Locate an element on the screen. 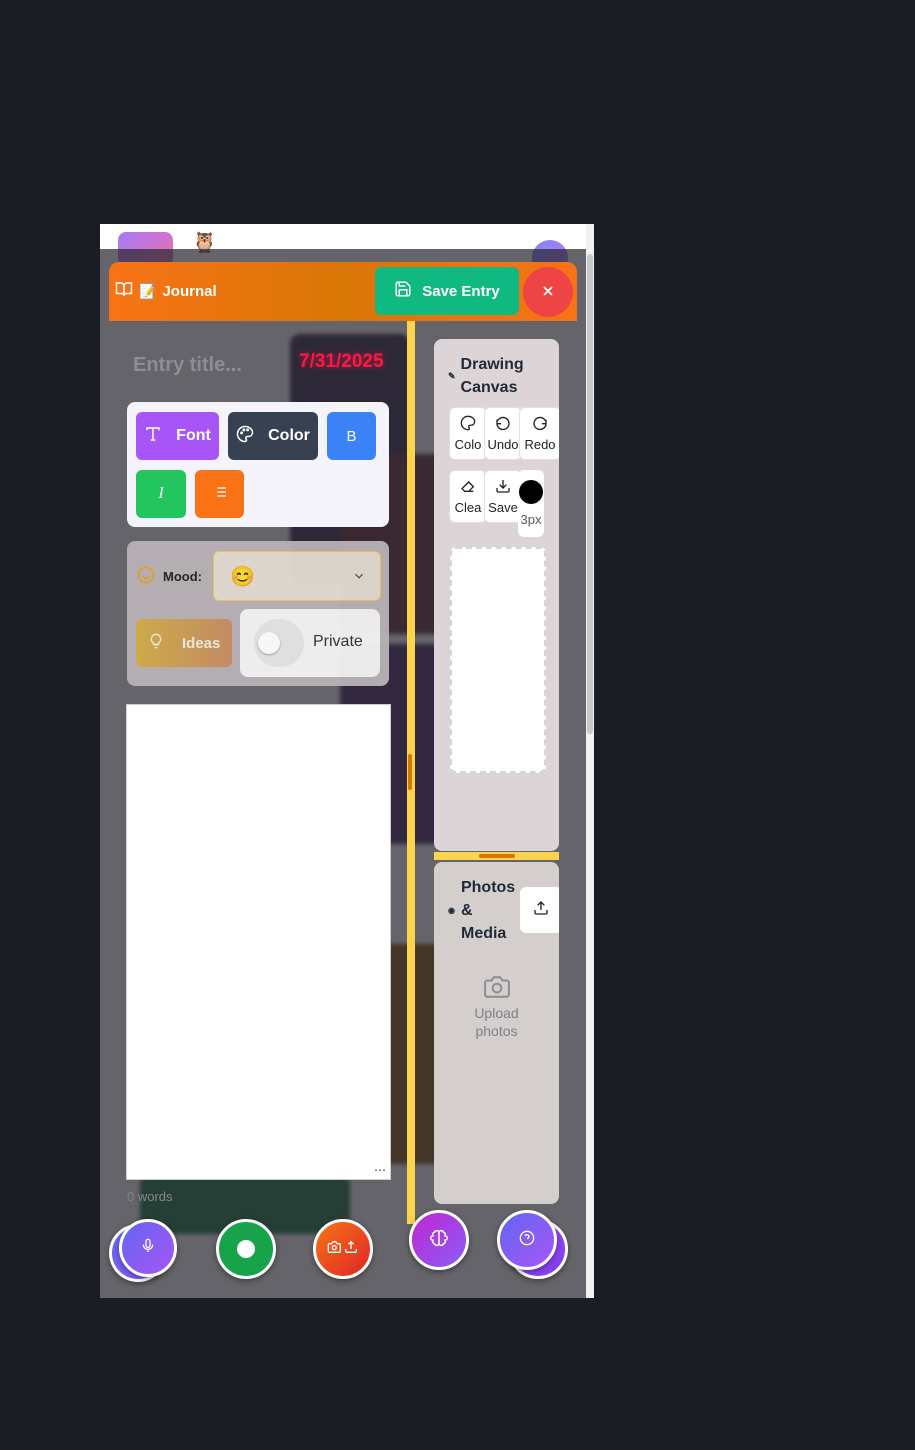  mood-selected: 😊 is located at coordinates (242, 577).